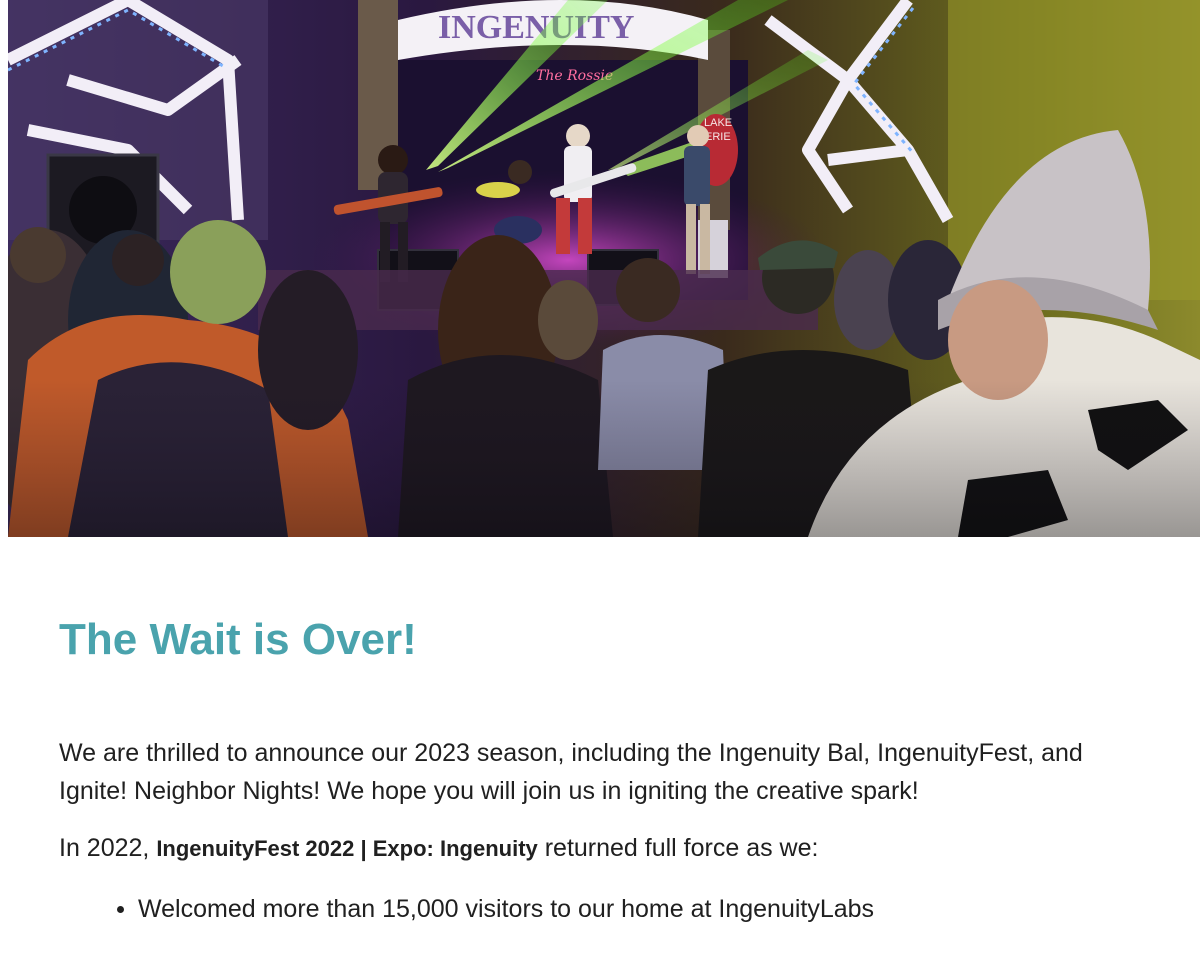 The image size is (1200, 973). I want to click on recap-prefix: In 2022,, so click(108, 848).